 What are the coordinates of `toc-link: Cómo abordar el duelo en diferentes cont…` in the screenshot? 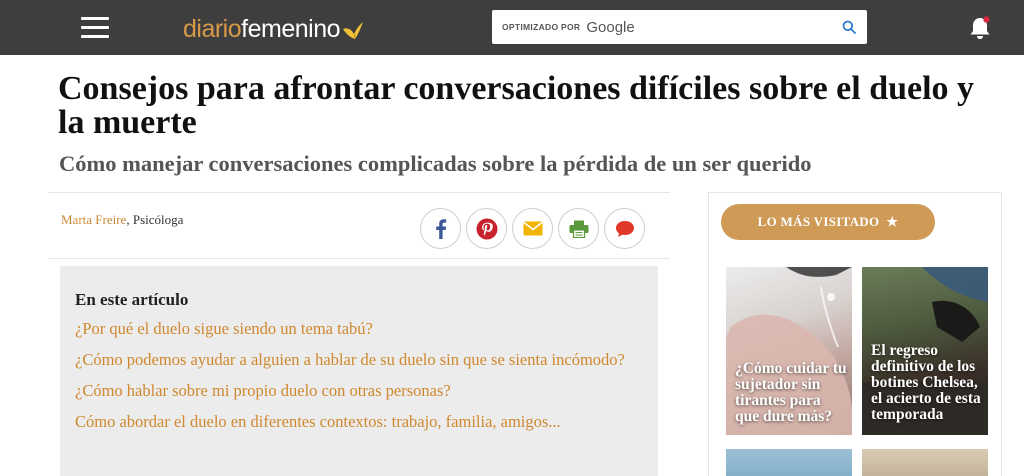 It's located at (355, 422).